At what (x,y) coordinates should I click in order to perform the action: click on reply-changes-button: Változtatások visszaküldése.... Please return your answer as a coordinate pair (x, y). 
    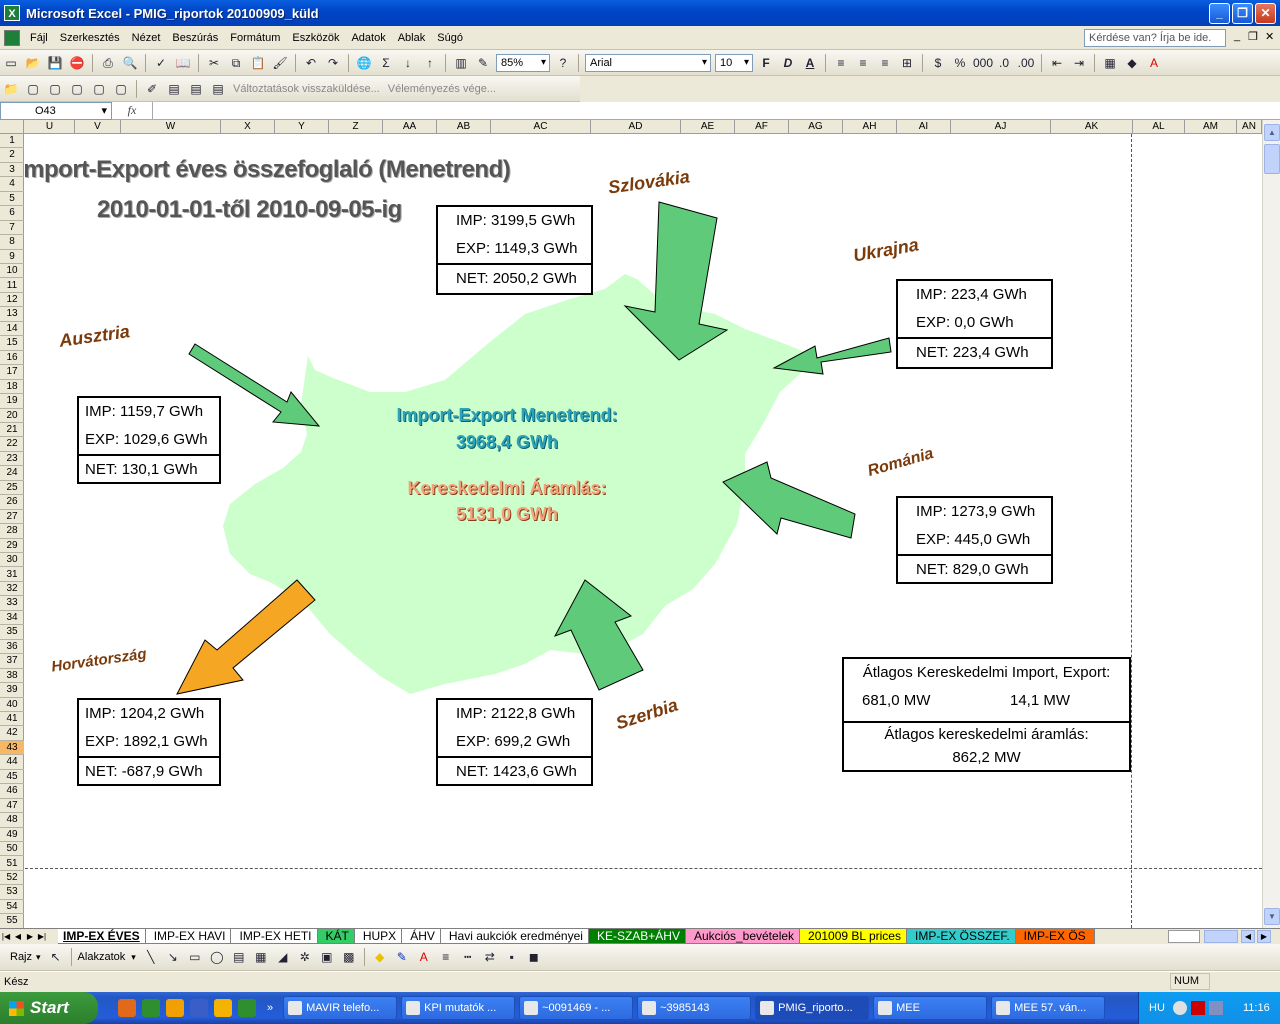
    Looking at the image, I should click on (306, 89).